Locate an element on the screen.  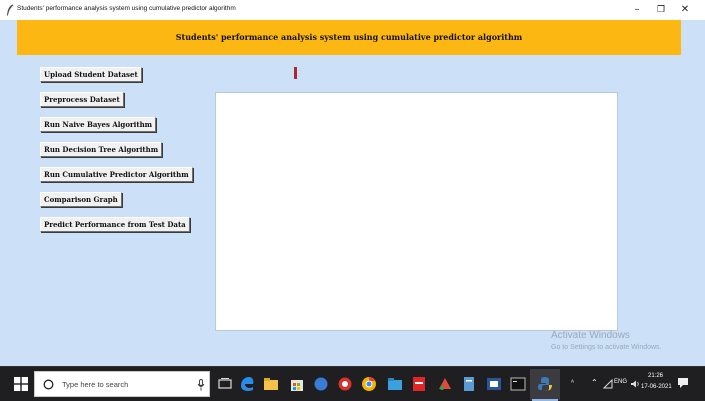
minimize-button: – is located at coordinates (637, 10).